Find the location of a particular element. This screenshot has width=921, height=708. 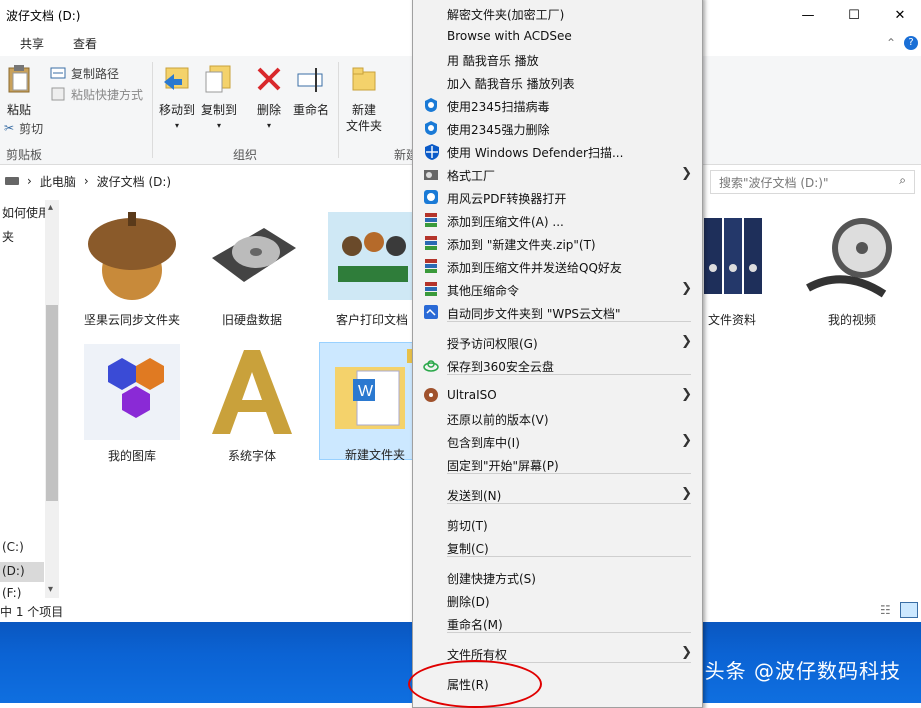

menu-item-label: 创建快捷方式(S) is located at coordinates (491, 579).